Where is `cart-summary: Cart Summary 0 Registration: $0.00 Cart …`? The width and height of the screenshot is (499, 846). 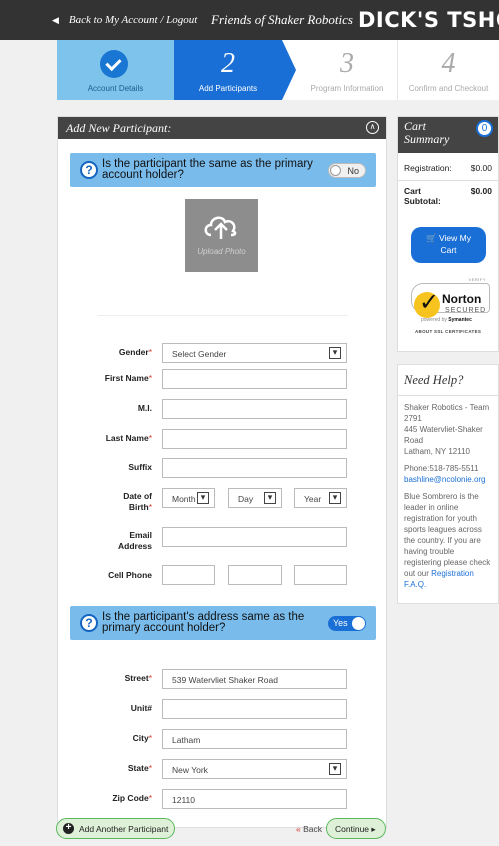
cart-summary: Cart Summary 0 Registration: $0.00 Cart … is located at coordinates (448, 234).